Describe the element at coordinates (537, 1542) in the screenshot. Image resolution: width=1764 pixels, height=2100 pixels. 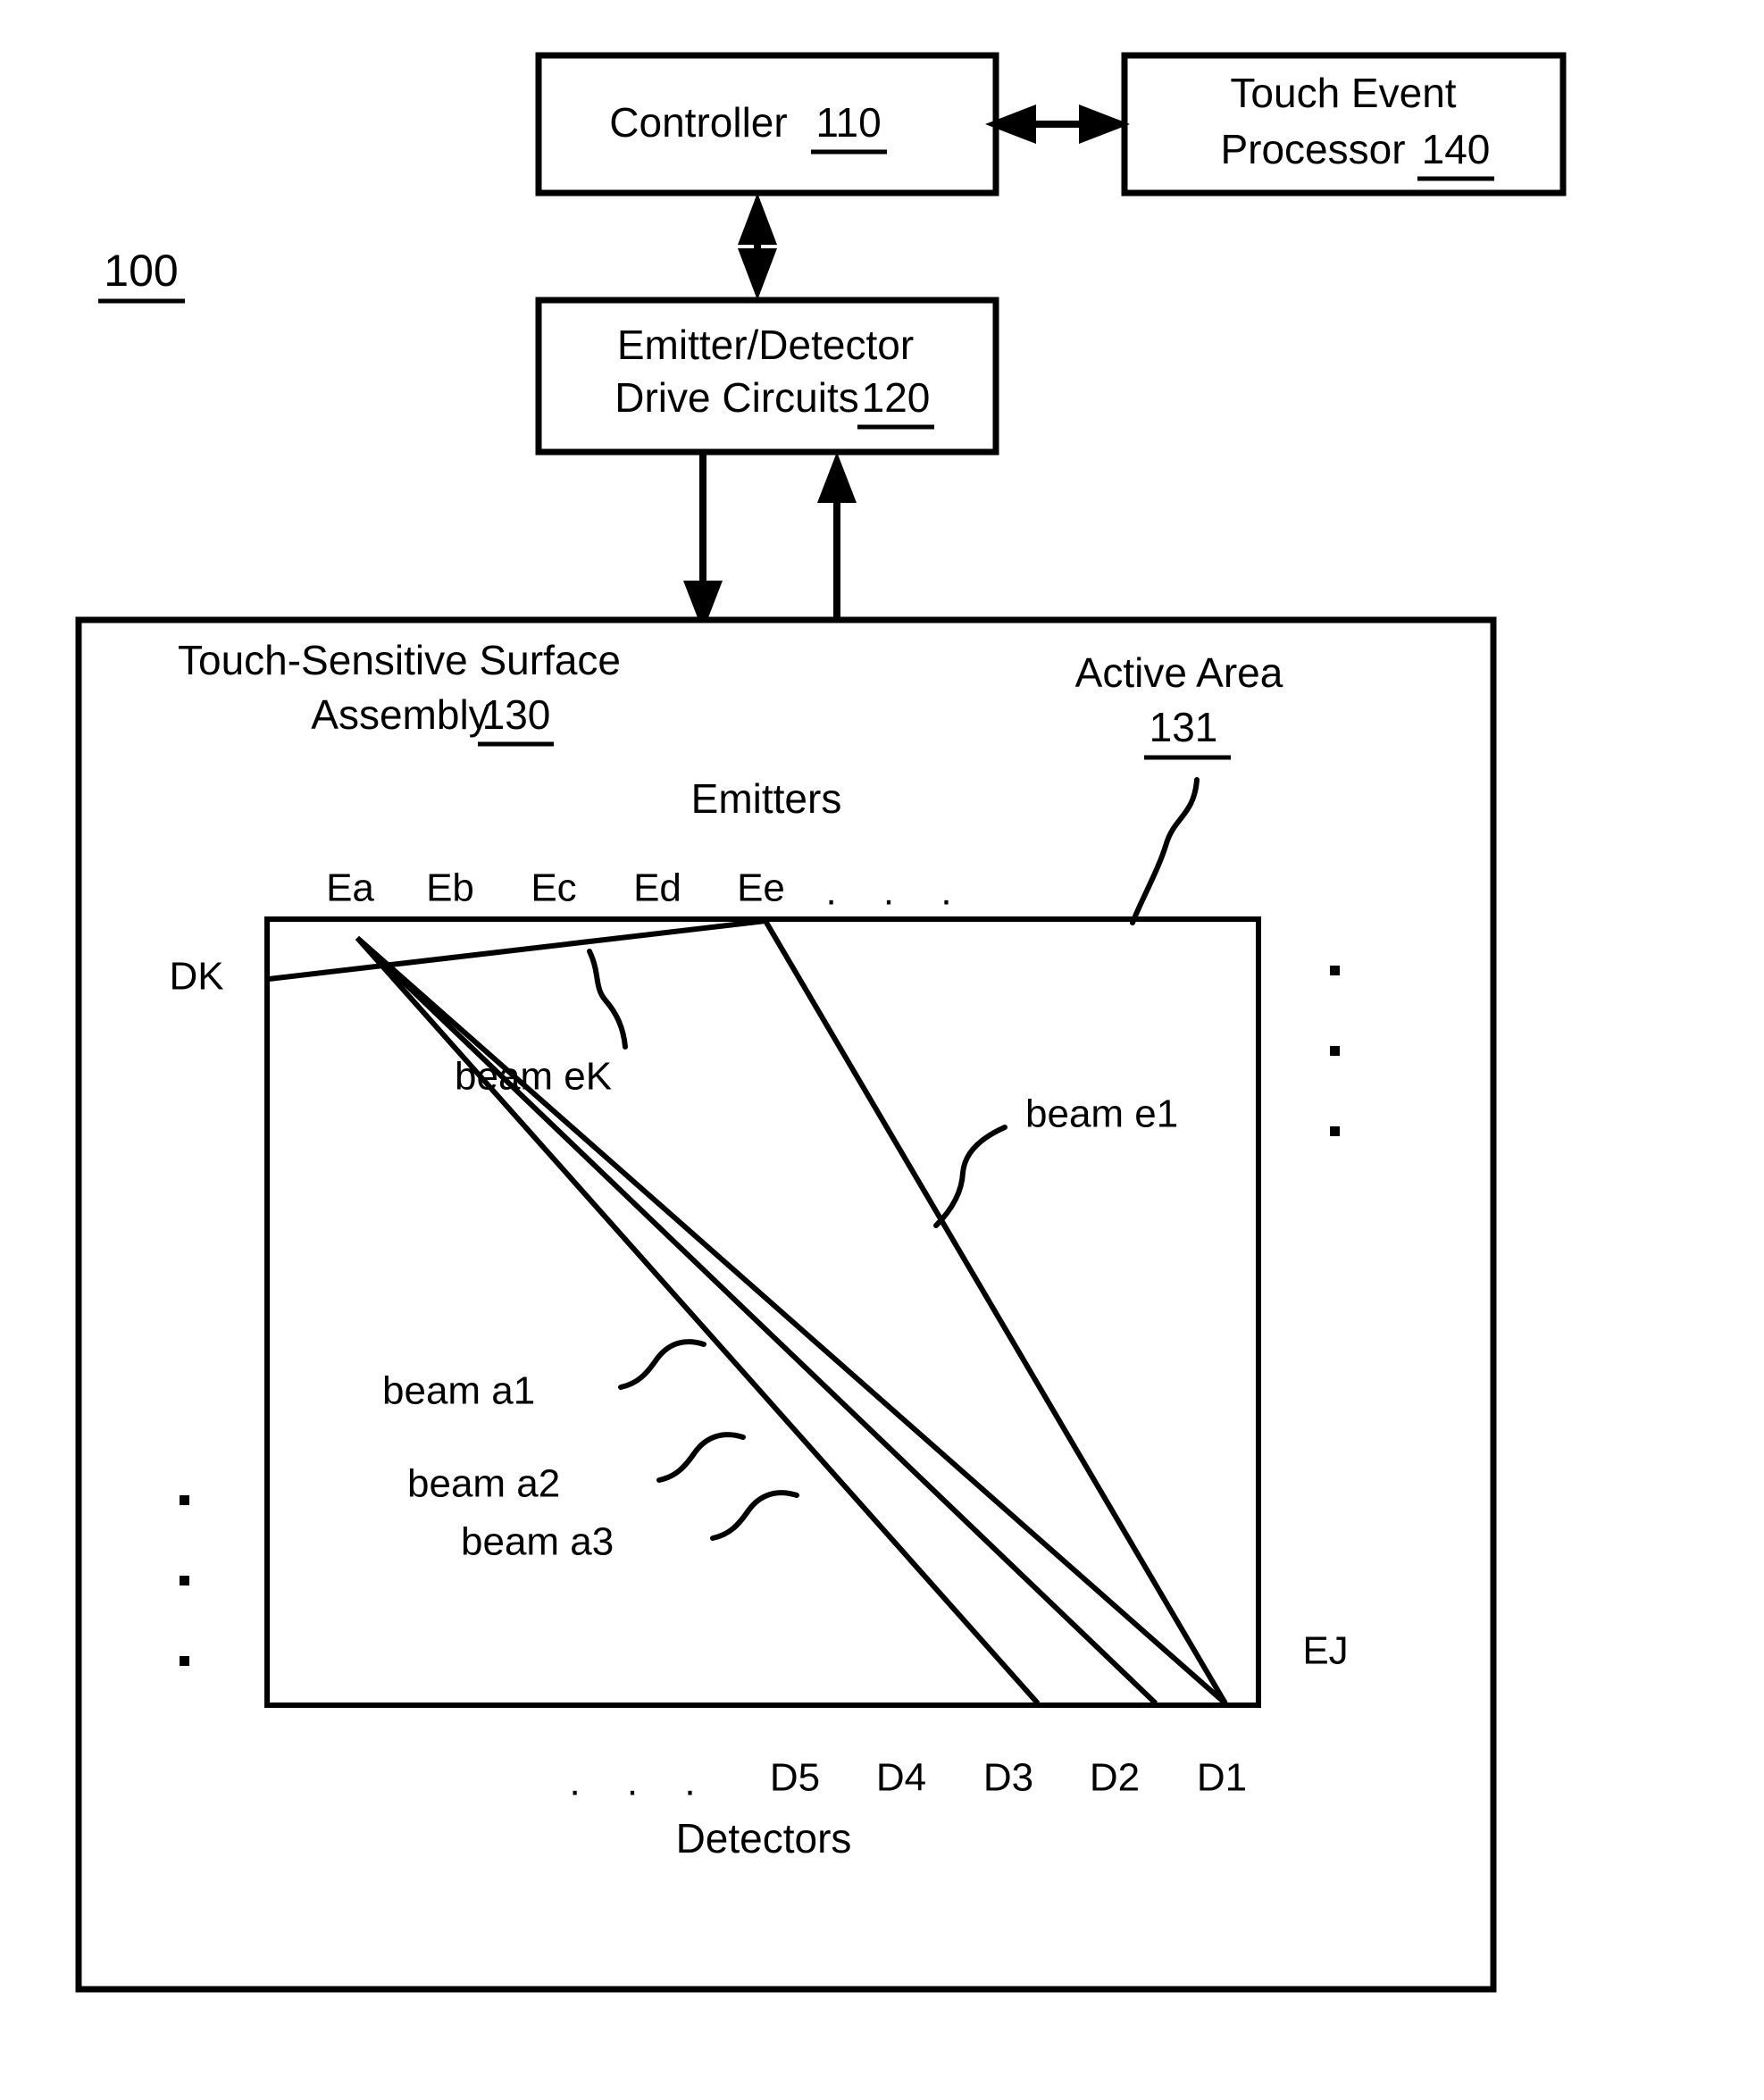
I see `beam-a3-label: beam a3` at that location.